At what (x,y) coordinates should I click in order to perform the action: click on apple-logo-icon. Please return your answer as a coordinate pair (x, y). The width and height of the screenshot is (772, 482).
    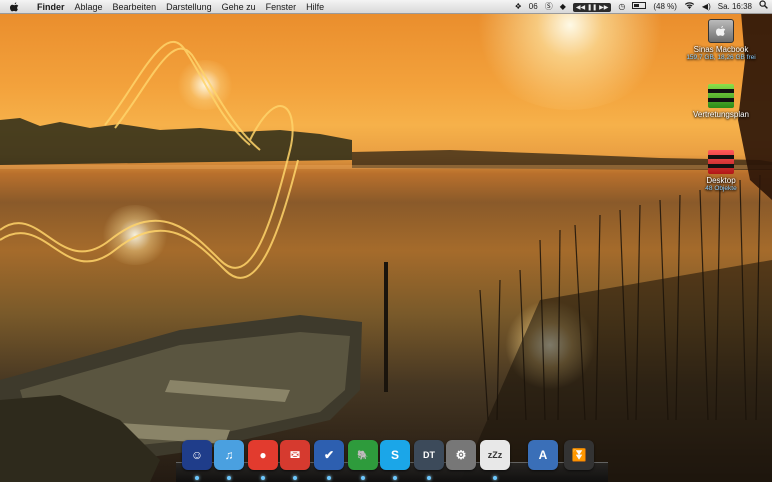
    Looking at the image, I should click on (14, 6).